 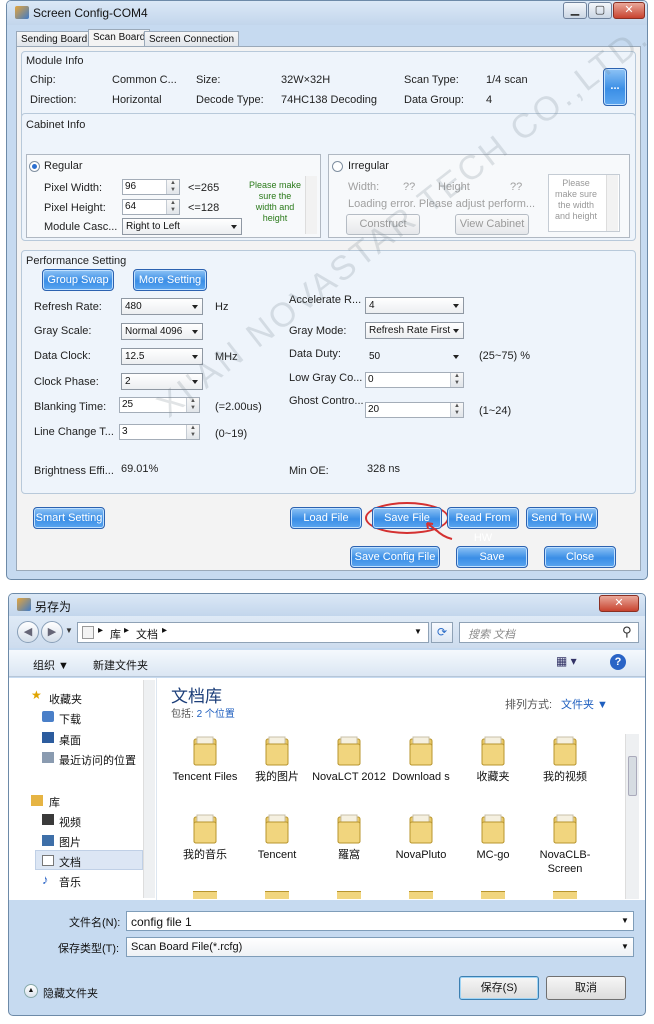 I want to click on more-setting-button: More Setting, so click(x=170, y=280).